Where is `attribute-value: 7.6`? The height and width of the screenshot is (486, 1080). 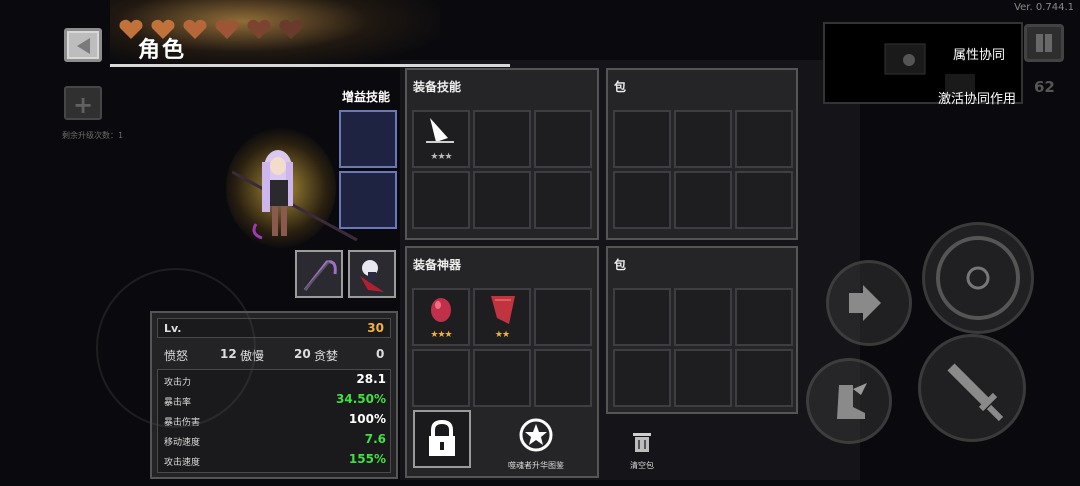
attribute-value: 7.6 is located at coordinates (375, 439).